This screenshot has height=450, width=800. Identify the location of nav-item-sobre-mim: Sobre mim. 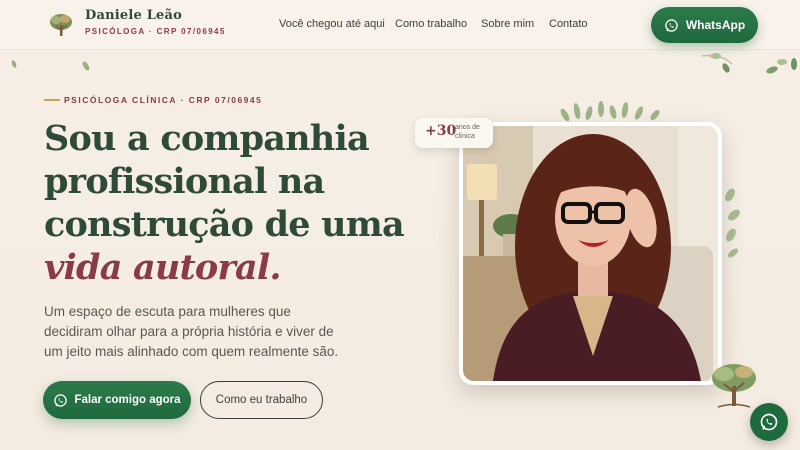
(507, 24).